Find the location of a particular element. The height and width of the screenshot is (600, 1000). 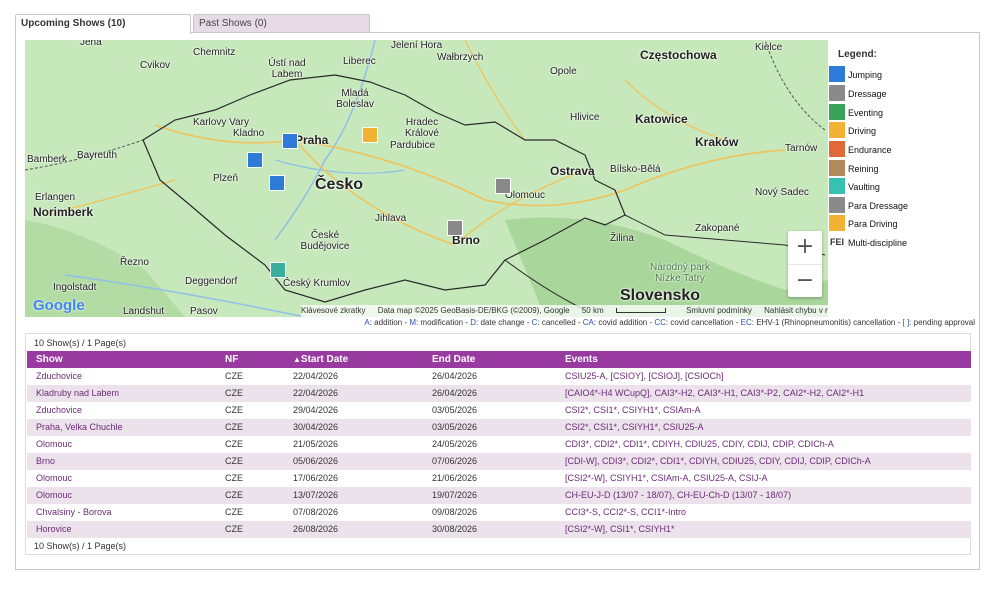

start-date-cell: 26/08/2026 is located at coordinates (316, 529).